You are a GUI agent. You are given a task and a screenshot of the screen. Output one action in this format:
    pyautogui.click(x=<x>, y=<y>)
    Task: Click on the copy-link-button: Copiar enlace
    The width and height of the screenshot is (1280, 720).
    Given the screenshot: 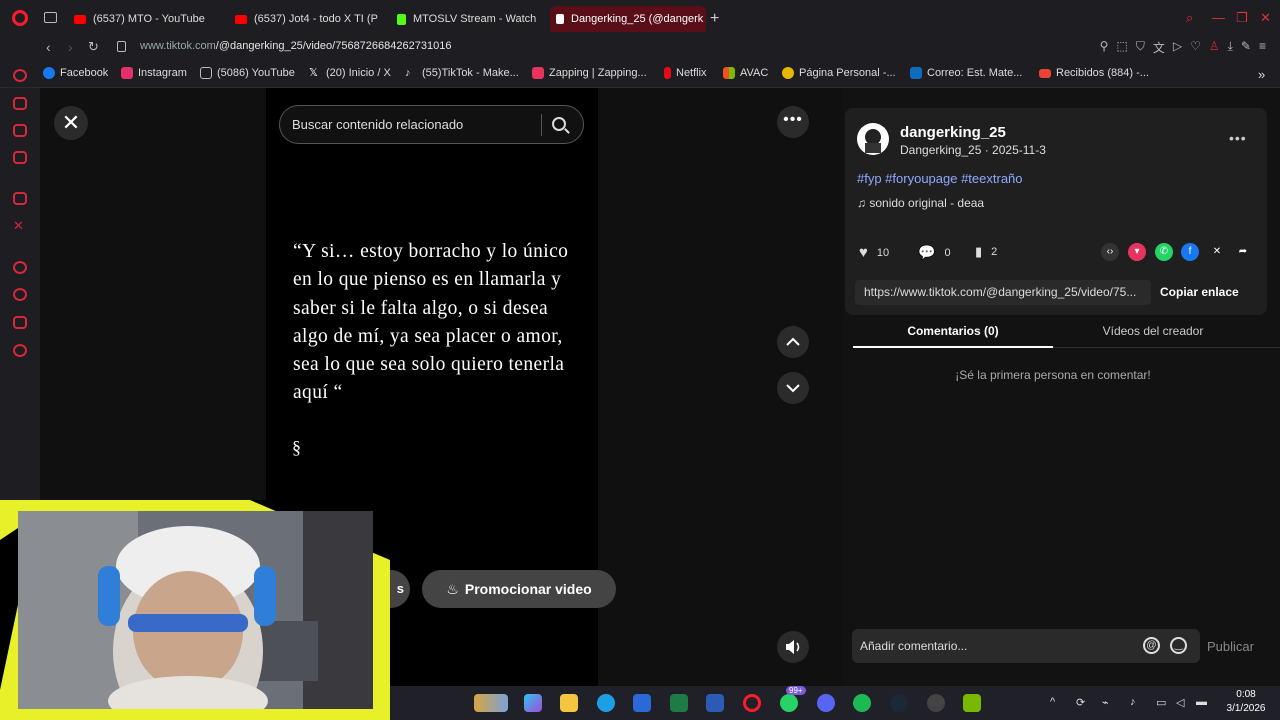 What is the action you would take?
    pyautogui.click(x=1199, y=292)
    